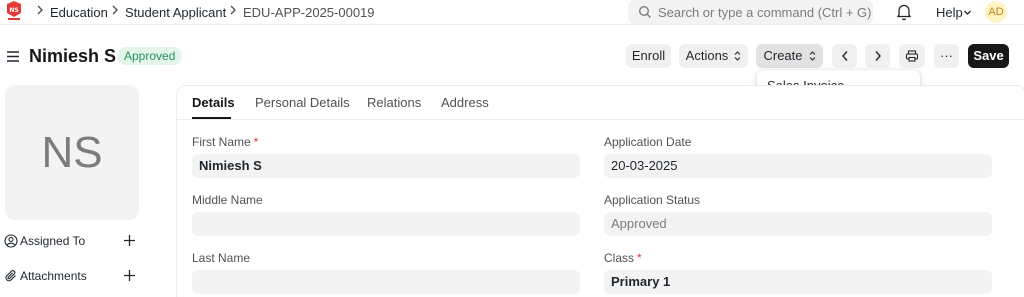  I want to click on sidebar-item-label: Attachments, so click(53, 276).